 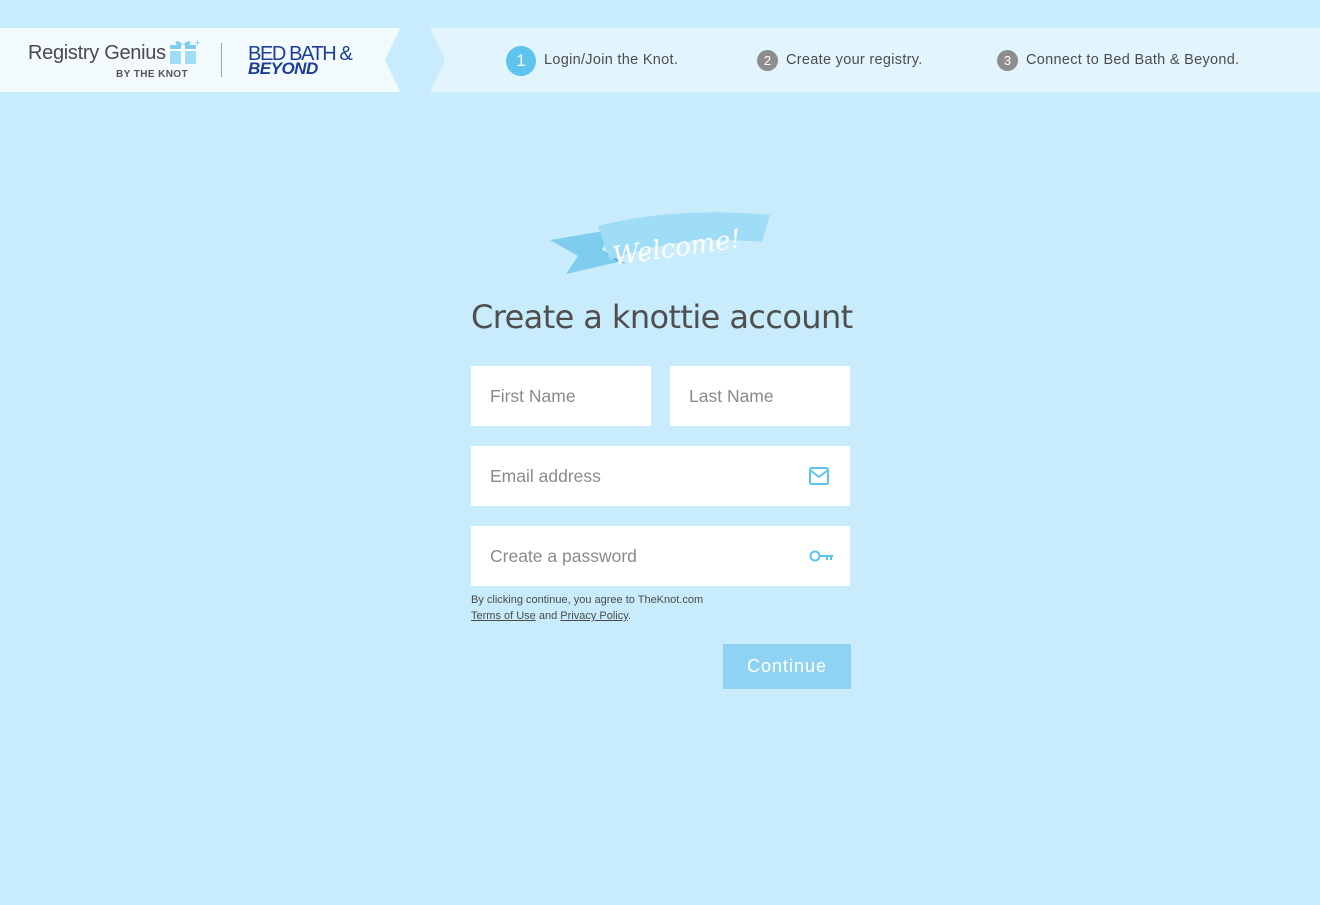 I want to click on step-login: 1 Login/Join the Knot., so click(x=592, y=60).